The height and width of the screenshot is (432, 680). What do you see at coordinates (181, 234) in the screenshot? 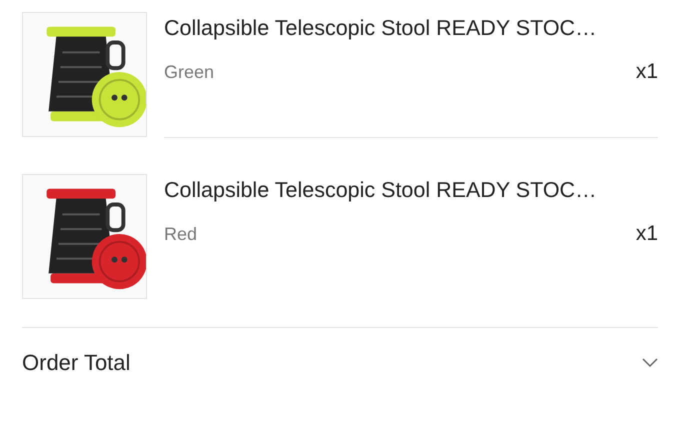
I see `variant-label: Red` at bounding box center [181, 234].